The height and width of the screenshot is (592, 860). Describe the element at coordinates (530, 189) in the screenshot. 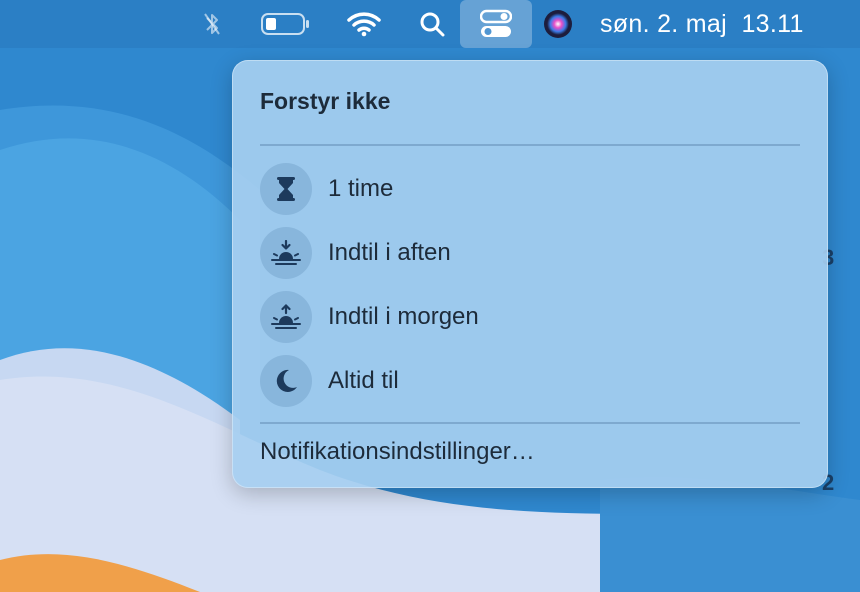

I see `option-one-hour: 1 time` at that location.